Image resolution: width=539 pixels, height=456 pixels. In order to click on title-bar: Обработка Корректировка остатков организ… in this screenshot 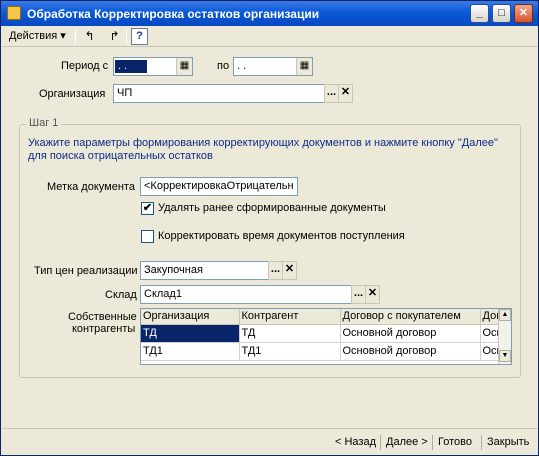, I will do `click(269, 13)`.